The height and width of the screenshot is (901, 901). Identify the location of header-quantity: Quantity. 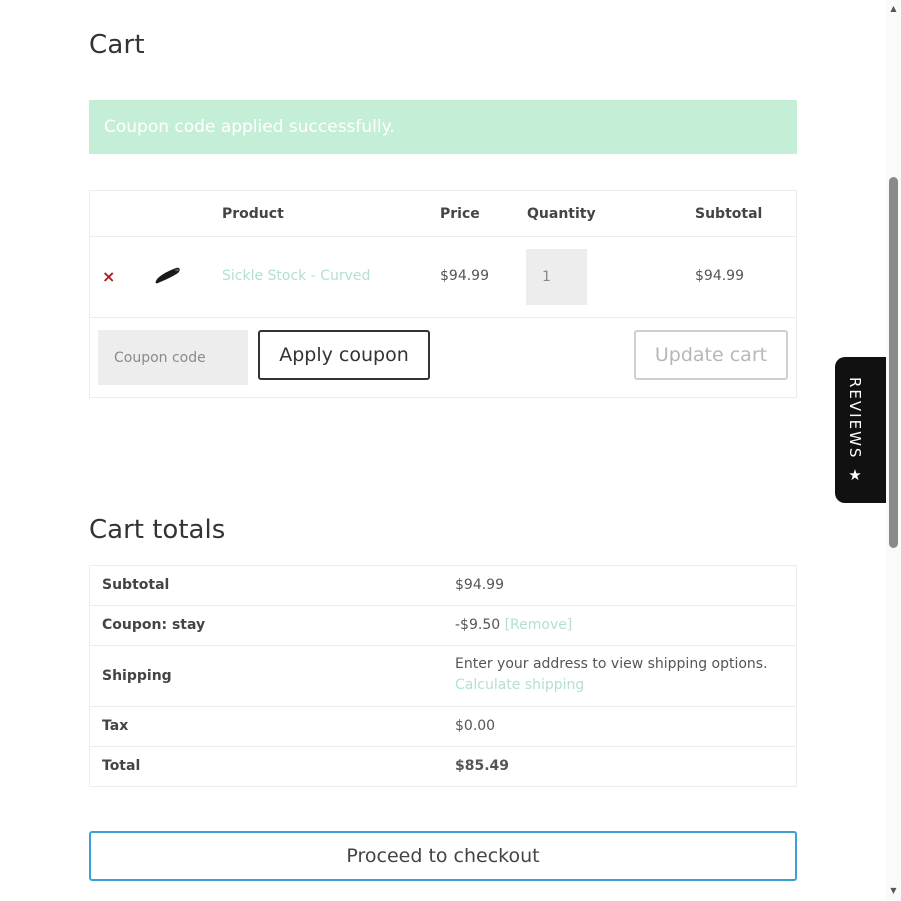
(561, 214).